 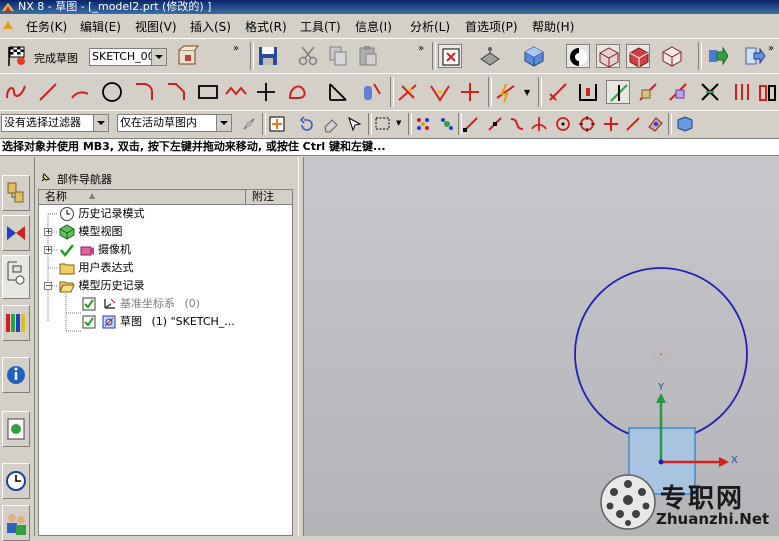 What do you see at coordinates (440, 92) in the screenshot?
I see `quick-extend-icon` at bounding box center [440, 92].